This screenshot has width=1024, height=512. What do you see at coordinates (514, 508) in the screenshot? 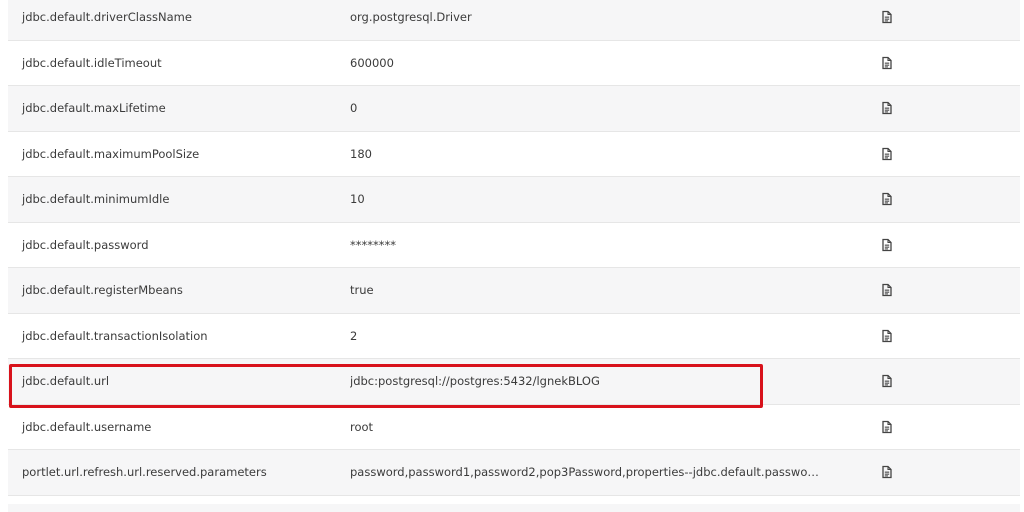
I see `table-bottom-strip` at bounding box center [514, 508].